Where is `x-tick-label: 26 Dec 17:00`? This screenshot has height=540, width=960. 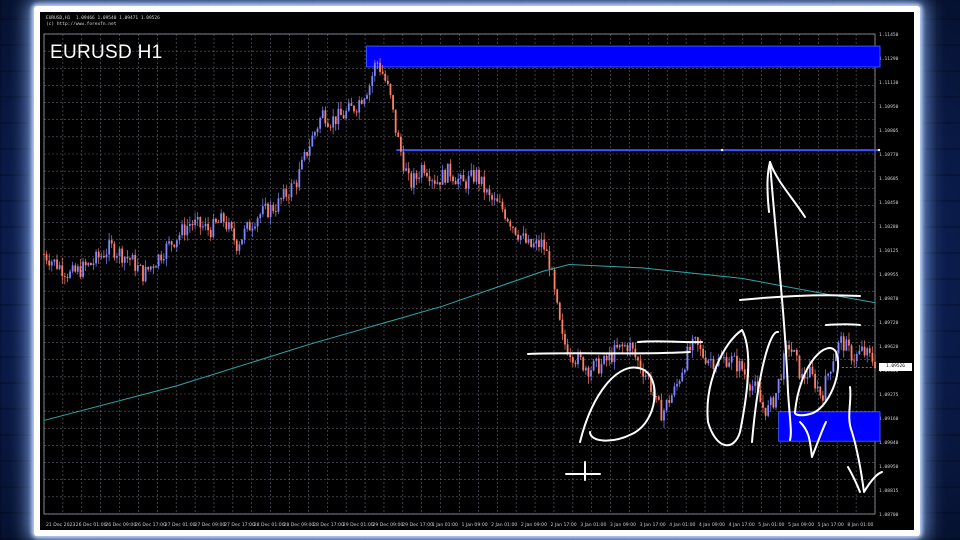 x-tick-label: 26 Dec 17:00 is located at coordinates (150, 525).